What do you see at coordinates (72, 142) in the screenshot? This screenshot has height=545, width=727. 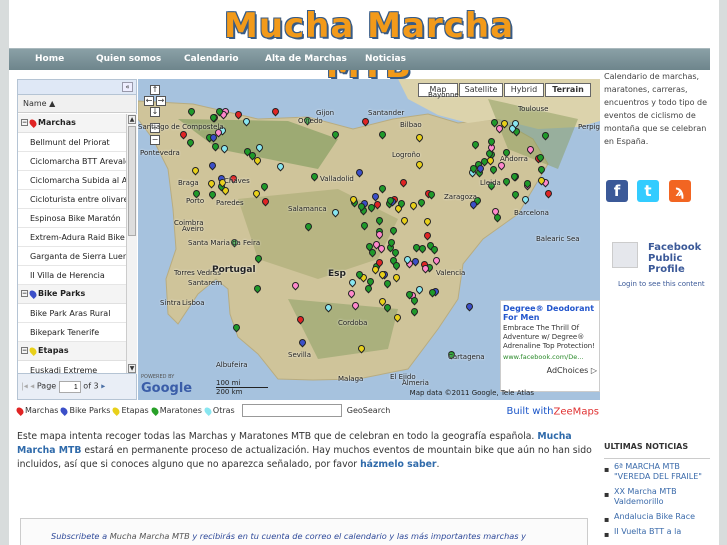 I see `list-item: Bellmunt del Priorat` at bounding box center [72, 142].